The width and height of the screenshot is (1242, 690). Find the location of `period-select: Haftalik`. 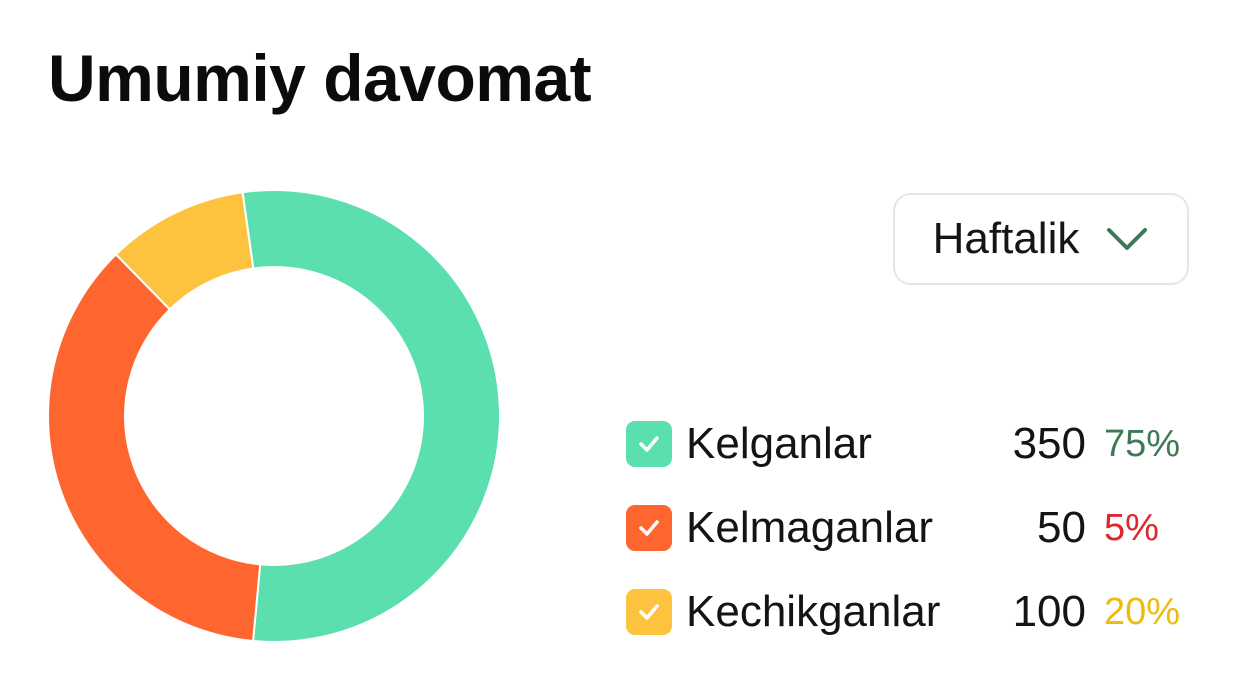

period-select: Haftalik is located at coordinates (1041, 239).